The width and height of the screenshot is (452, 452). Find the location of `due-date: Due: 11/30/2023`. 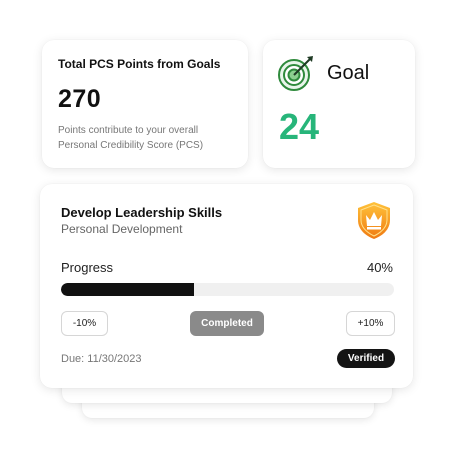

due-date: Due: 11/30/2023 is located at coordinates (101, 359).